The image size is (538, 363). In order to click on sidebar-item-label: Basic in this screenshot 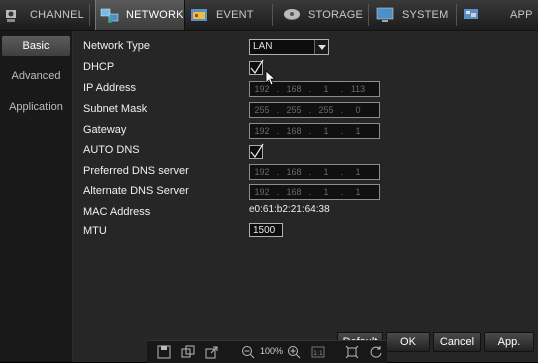, I will do `click(36, 46)`.